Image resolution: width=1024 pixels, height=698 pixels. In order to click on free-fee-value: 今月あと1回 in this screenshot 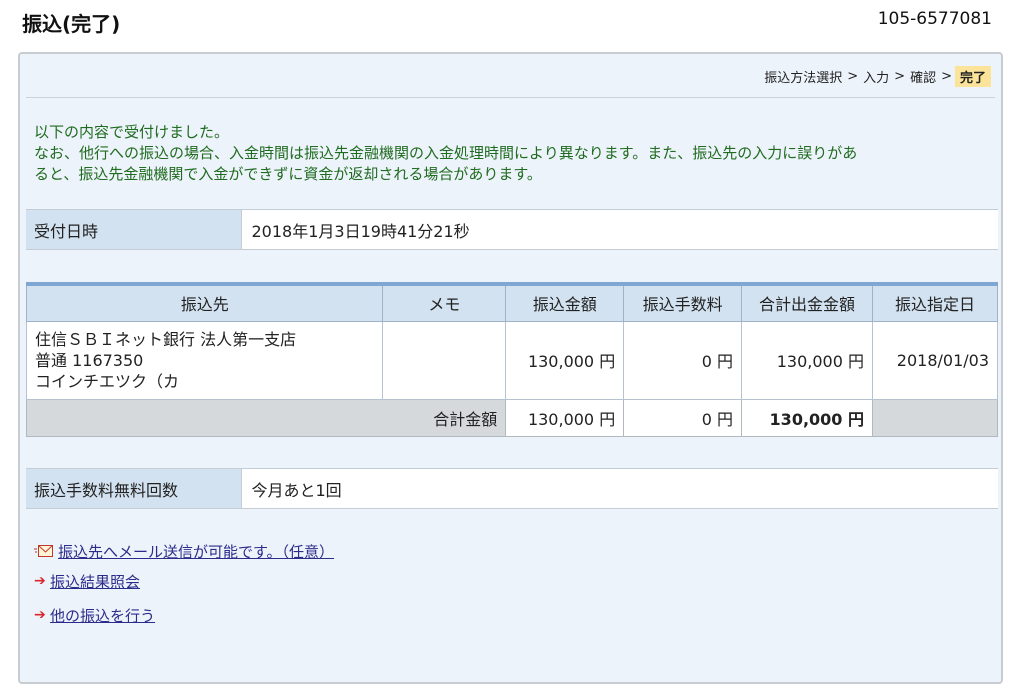, I will do `click(619, 488)`.